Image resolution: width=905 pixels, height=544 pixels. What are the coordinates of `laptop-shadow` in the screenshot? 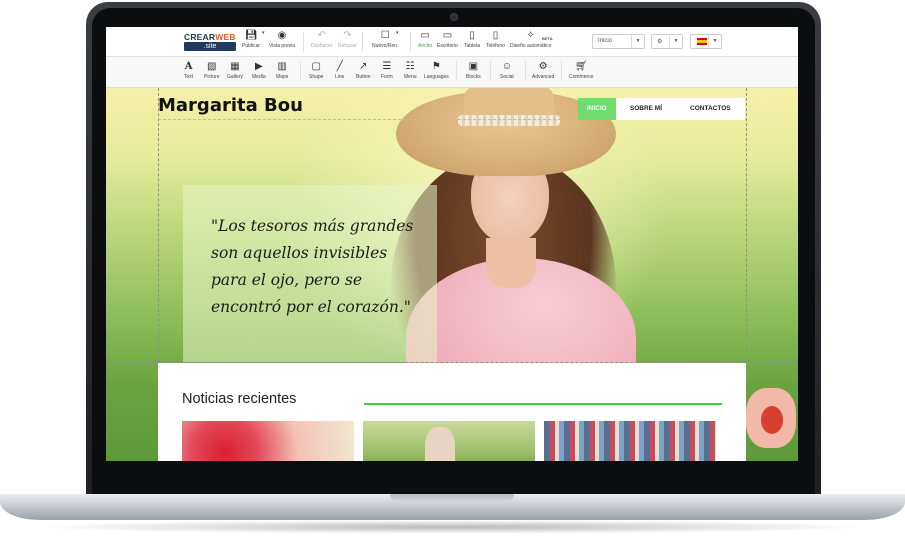 It's located at (452, 527).